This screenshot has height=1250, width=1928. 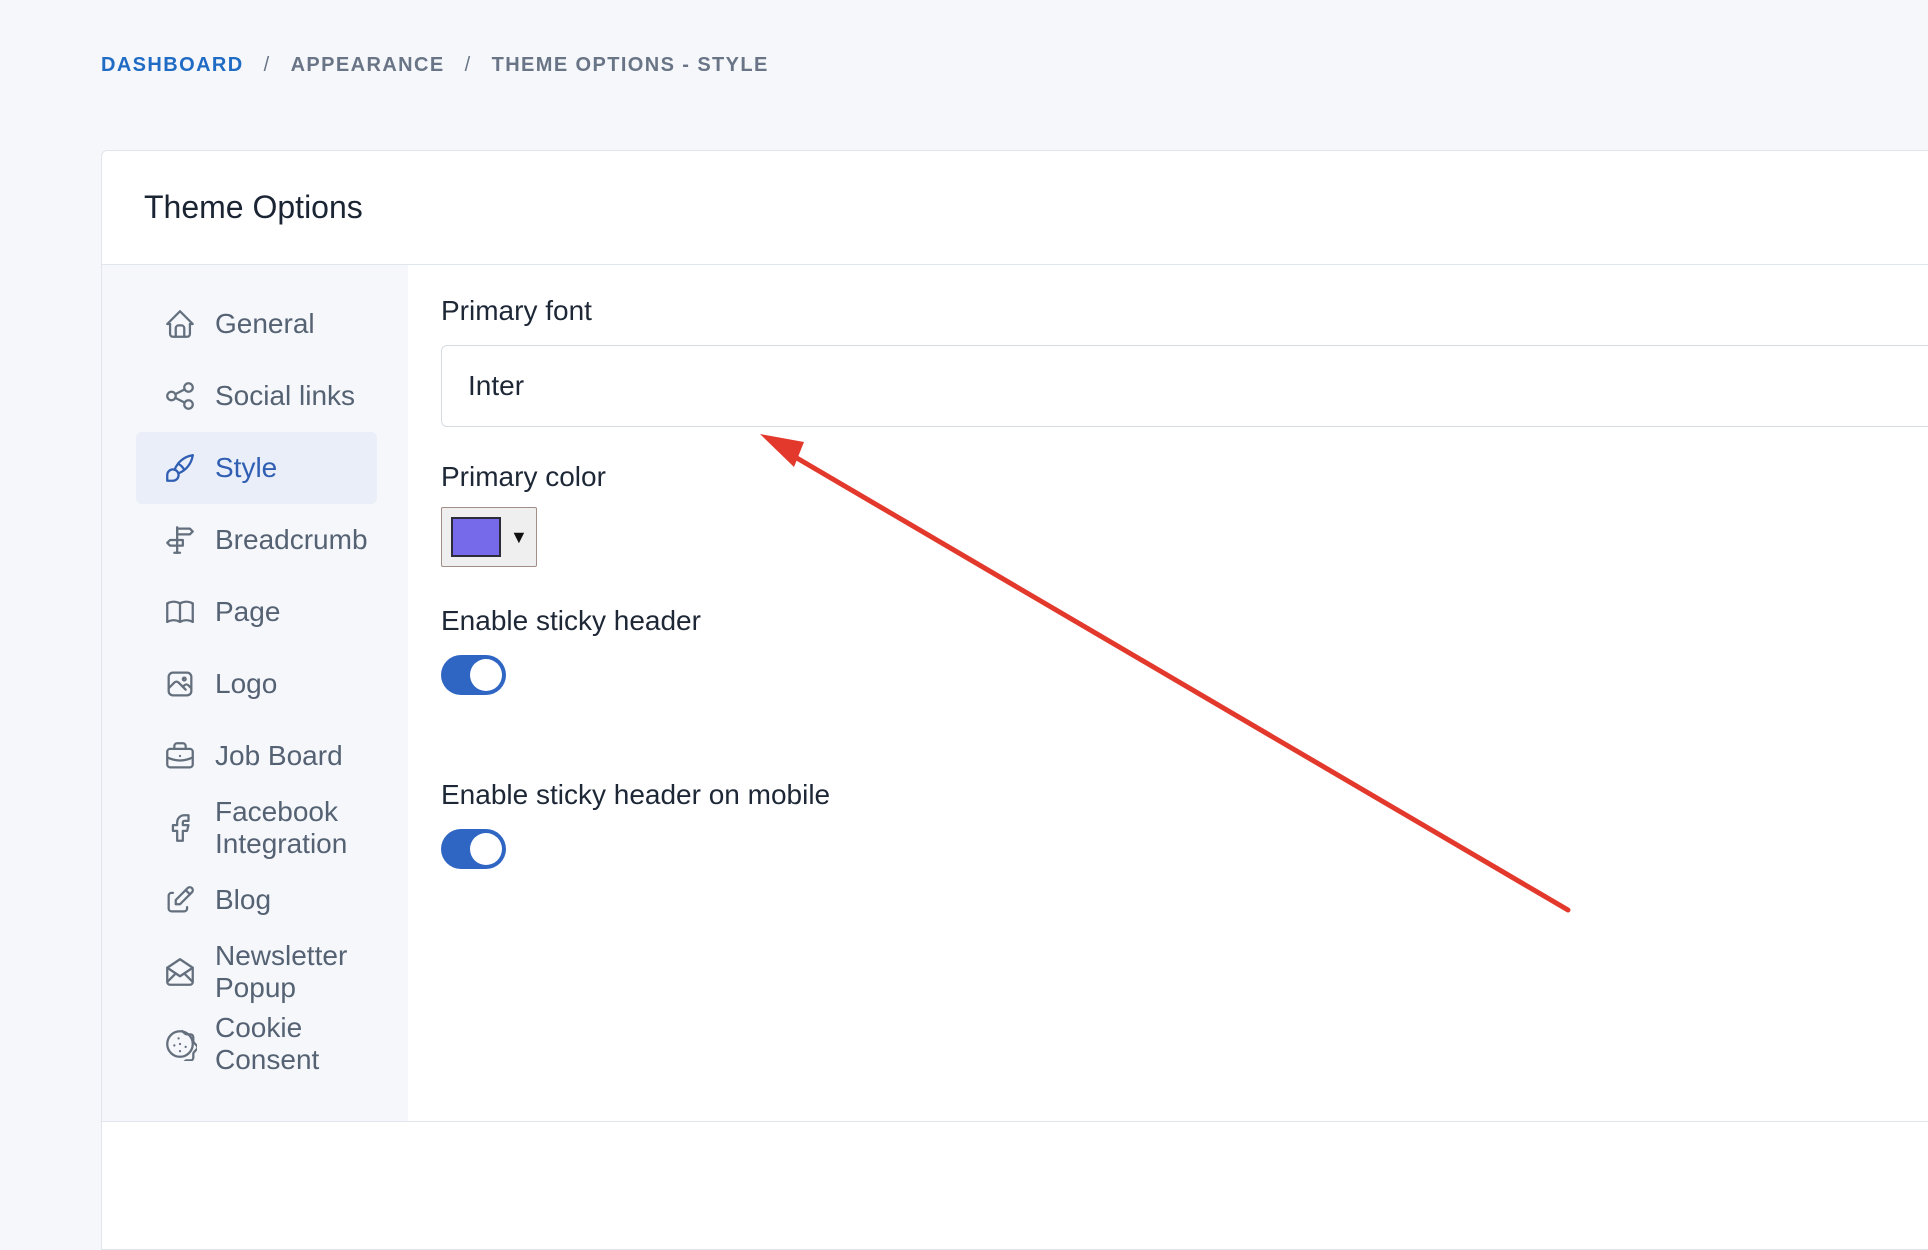 What do you see at coordinates (180, 612) in the screenshot?
I see `book-icon` at bounding box center [180, 612].